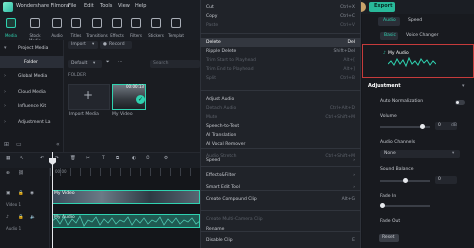 This screenshot has width=474, height=248. I want to click on stock-media-icon, so click(35, 23).